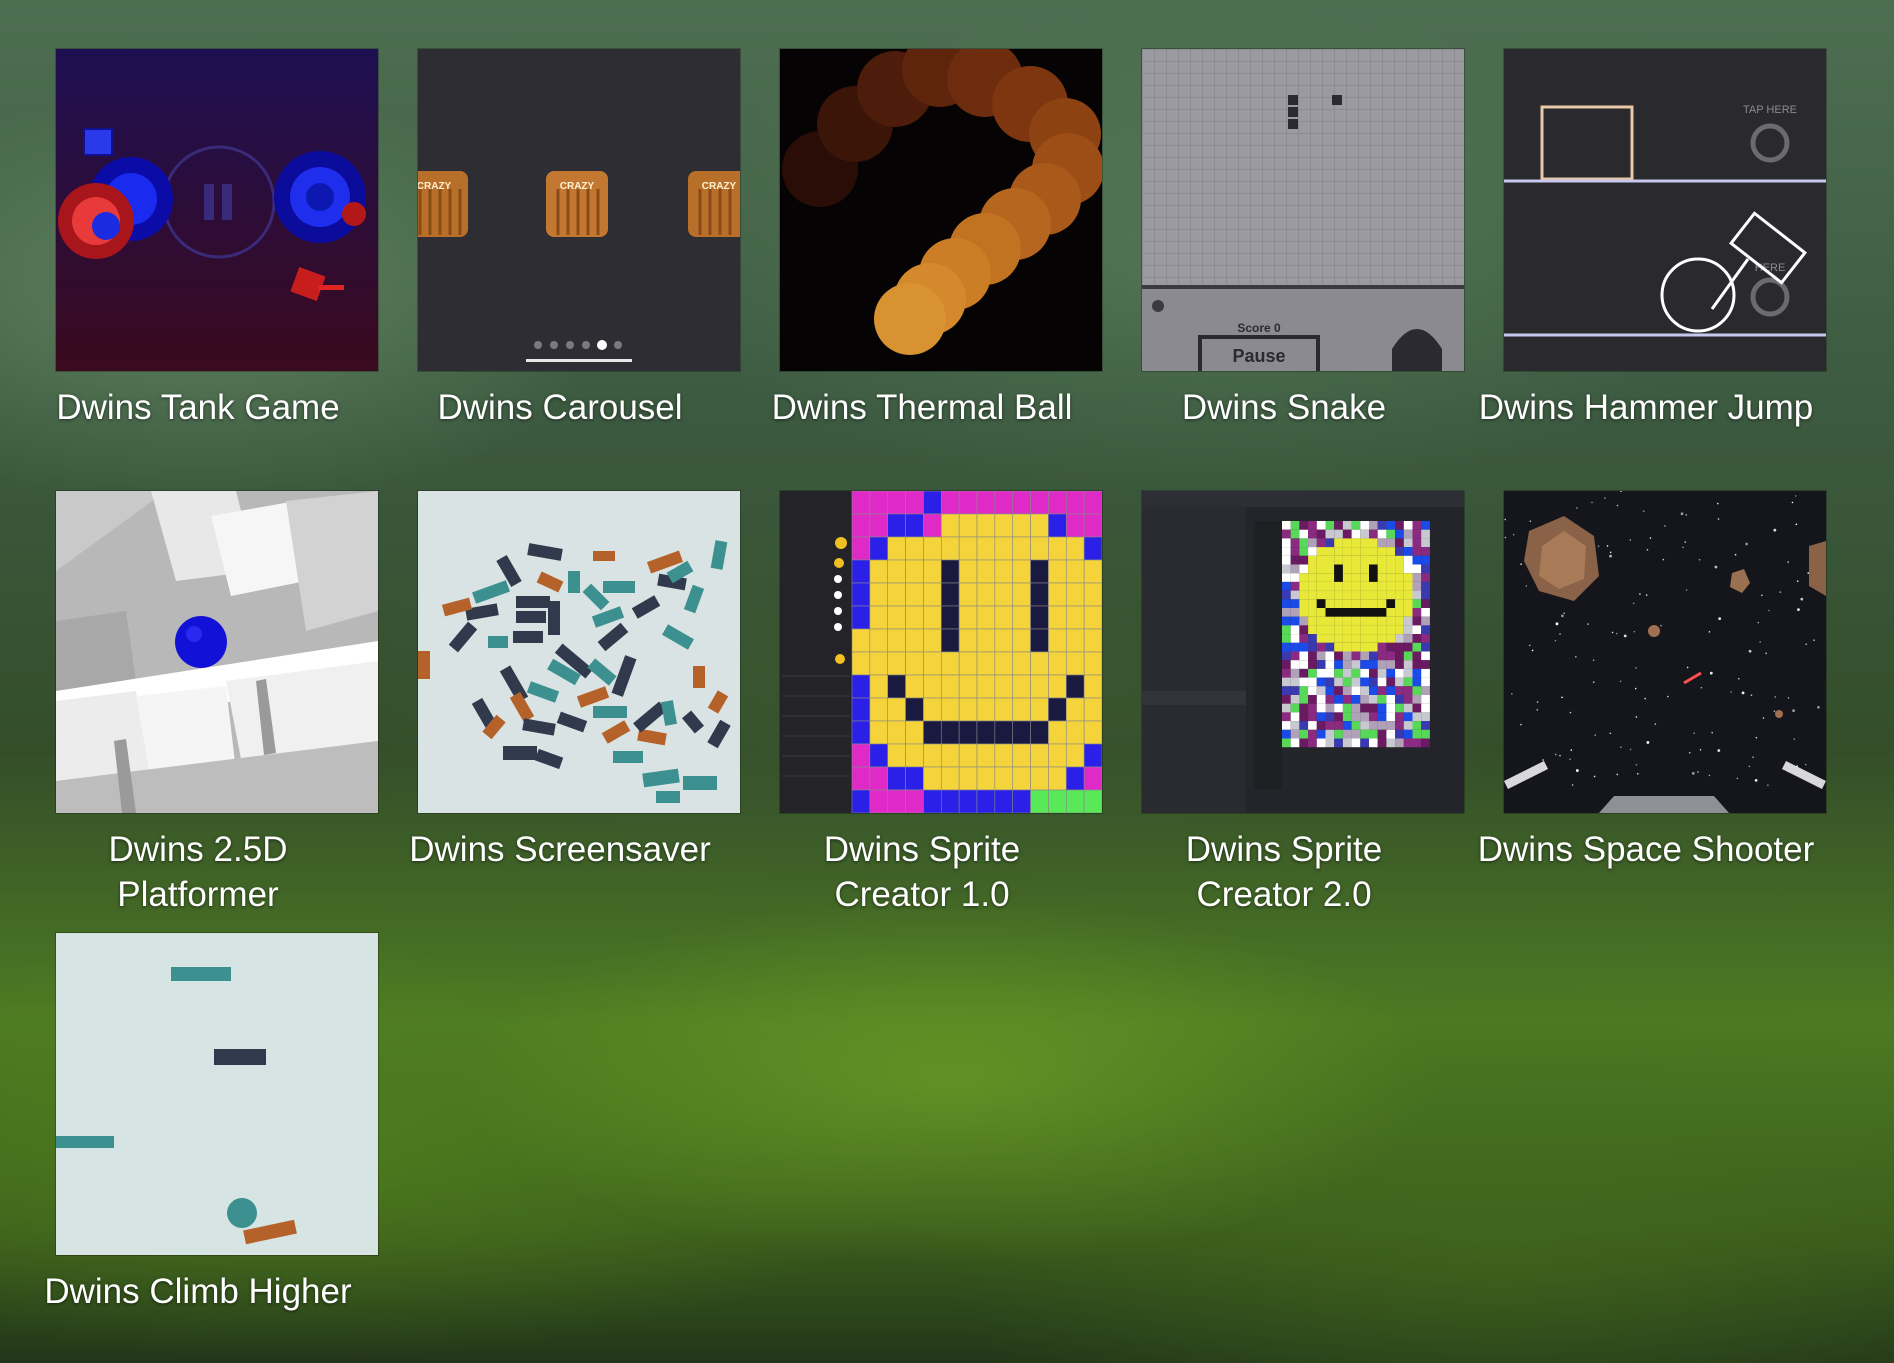 The width and height of the screenshot is (1894, 1363). Describe the element at coordinates (198, 1291) in the screenshot. I see `app-label: Dwins Climb Higher` at that location.